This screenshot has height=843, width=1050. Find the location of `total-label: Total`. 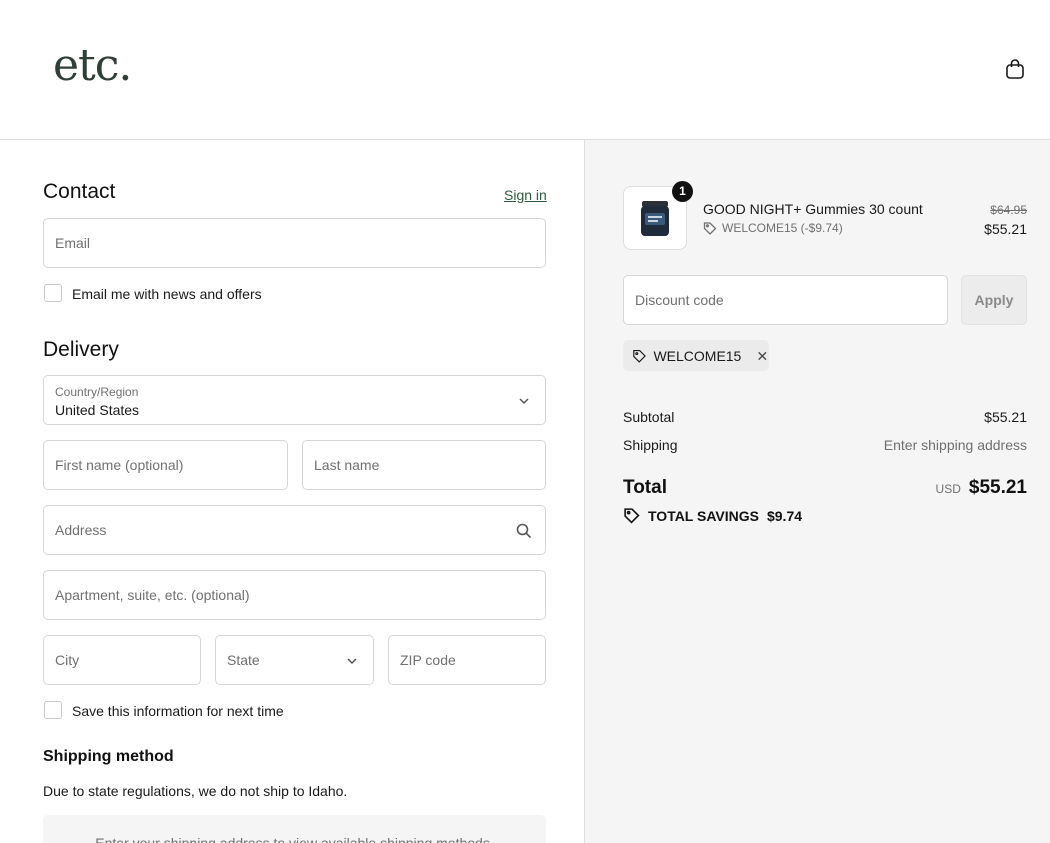

total-label: Total is located at coordinates (645, 487).